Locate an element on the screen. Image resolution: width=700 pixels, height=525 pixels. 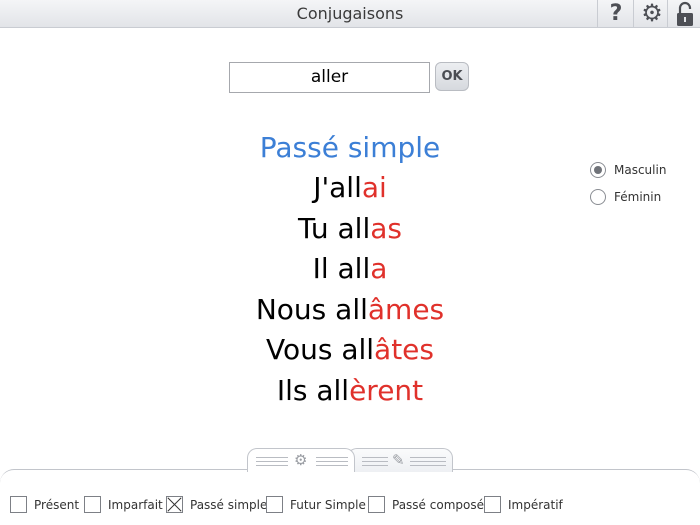
verb-stem: Nous all is located at coordinates (311, 309).